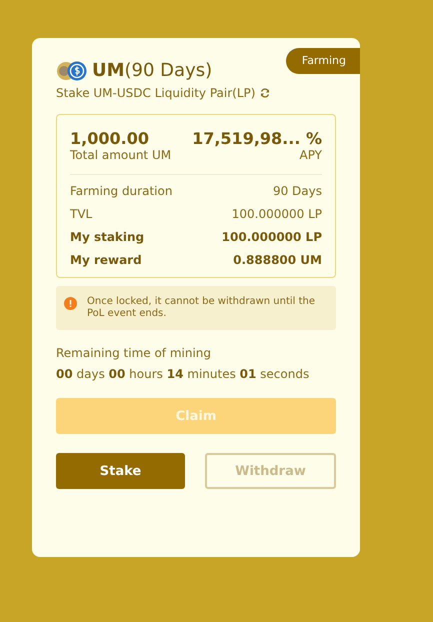  Describe the element at coordinates (106, 260) in the screenshot. I see `detail-label: My reward` at that location.